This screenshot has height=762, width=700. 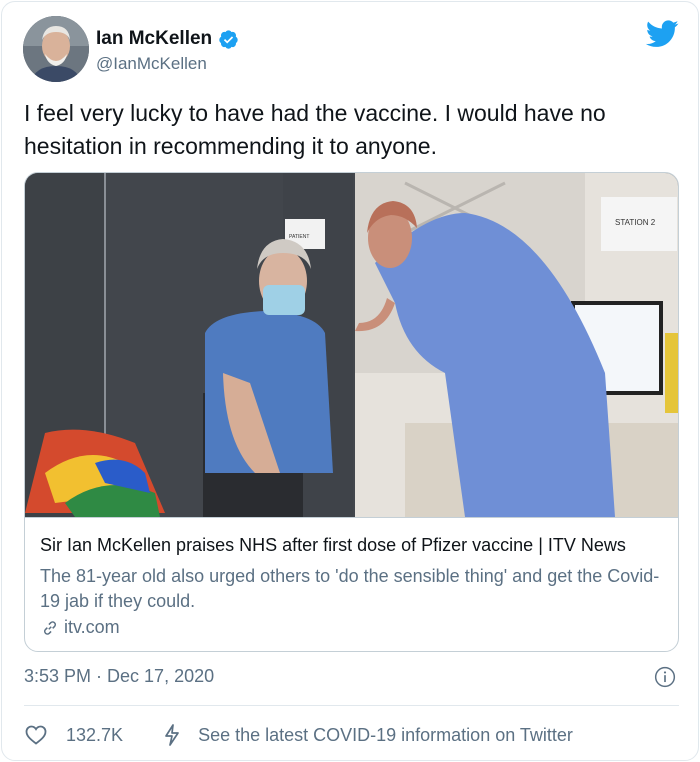 What do you see at coordinates (228, 39) in the screenshot?
I see `verified-badge-icon` at bounding box center [228, 39].